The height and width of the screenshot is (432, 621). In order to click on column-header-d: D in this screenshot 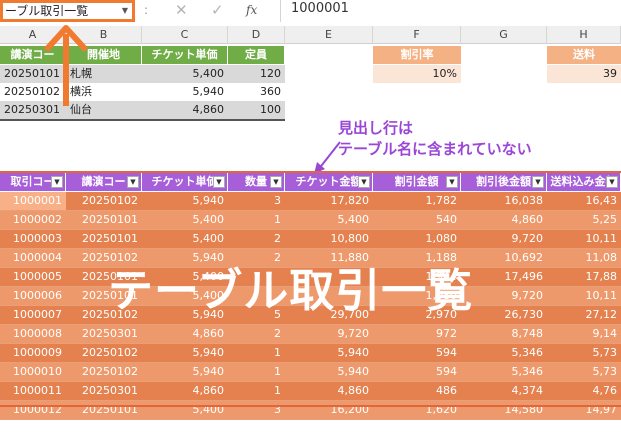, I will do `click(256, 35)`.